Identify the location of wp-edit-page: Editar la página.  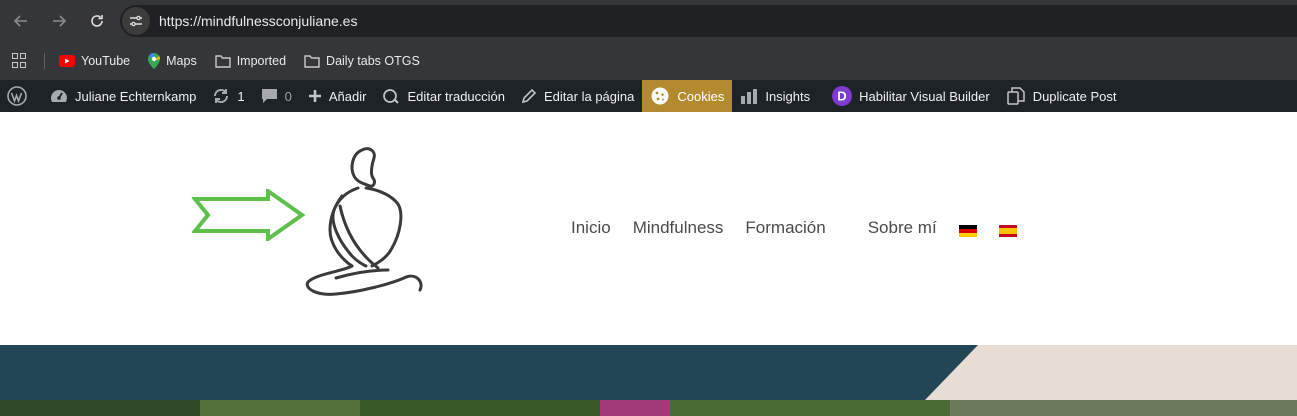
(577, 96).